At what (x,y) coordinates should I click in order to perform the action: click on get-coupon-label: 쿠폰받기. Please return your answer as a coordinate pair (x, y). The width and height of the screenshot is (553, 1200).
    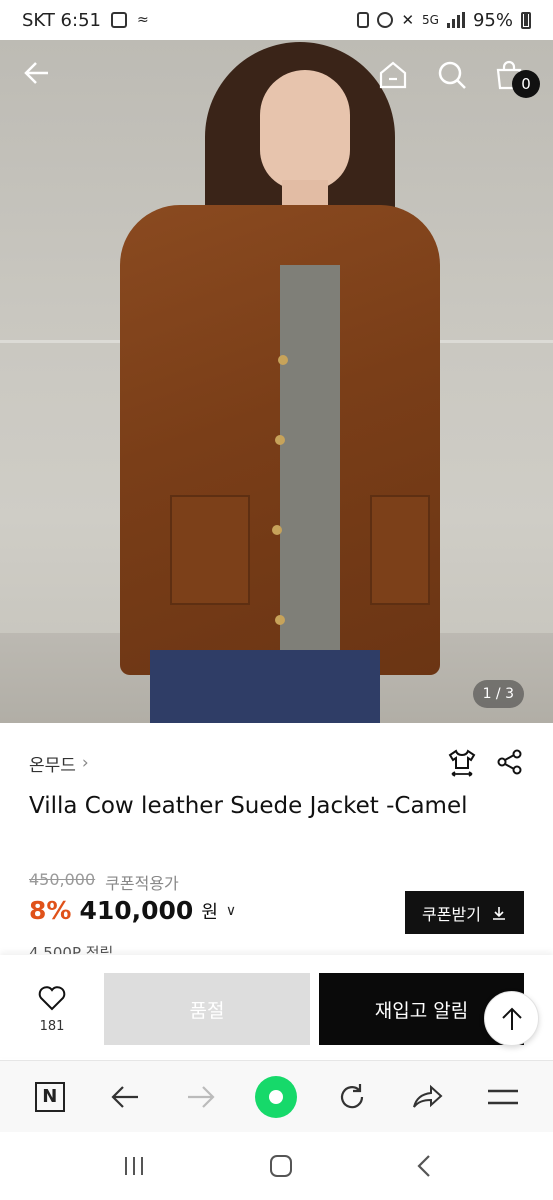
    Looking at the image, I should click on (451, 914).